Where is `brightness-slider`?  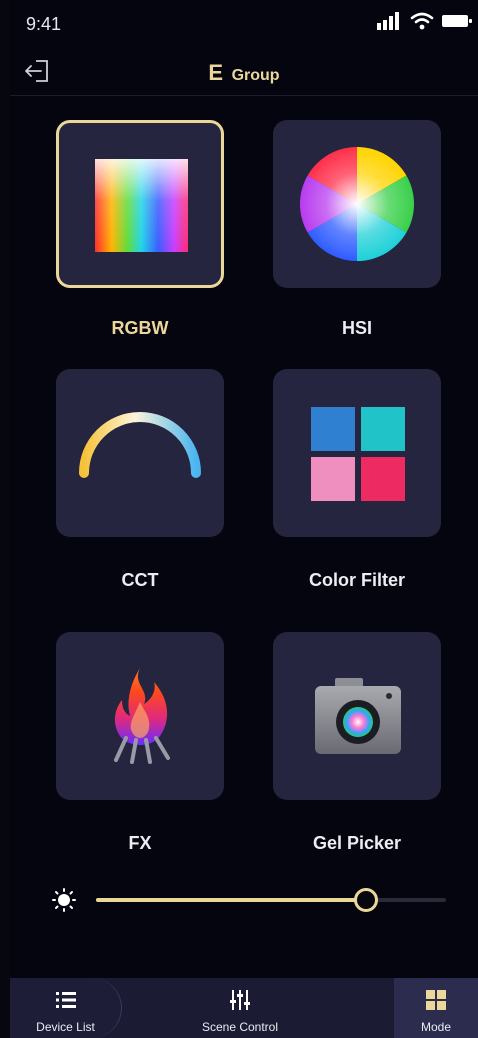 brightness-slider is located at coordinates (271, 900).